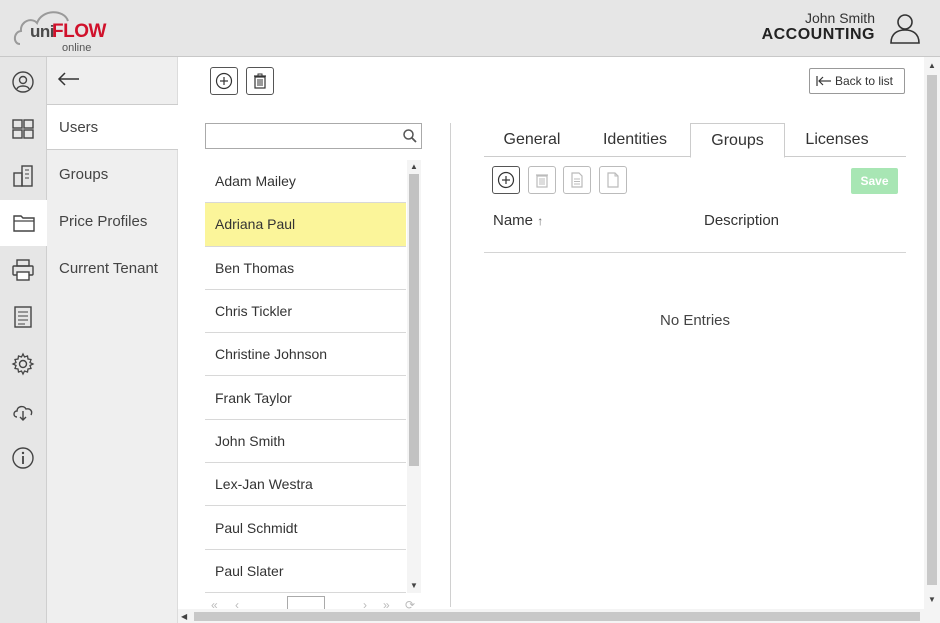 The image size is (940, 623). Describe the element at coordinates (305, 485) in the screenshot. I see `user-list-item: Lex-Jan Westra` at that location.